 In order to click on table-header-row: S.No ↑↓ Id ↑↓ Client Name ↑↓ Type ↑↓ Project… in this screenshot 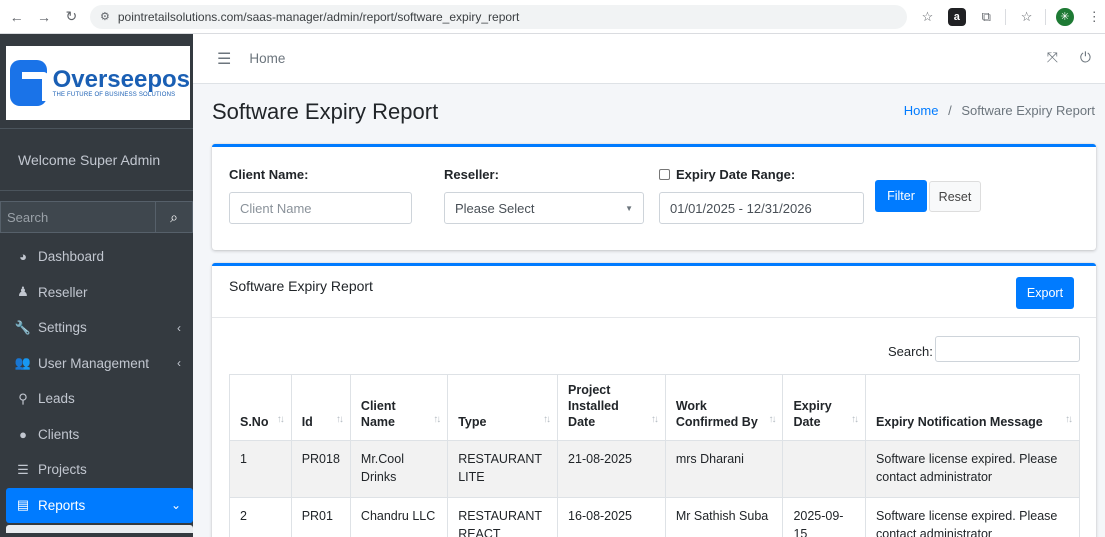, I will do `click(654, 407)`.